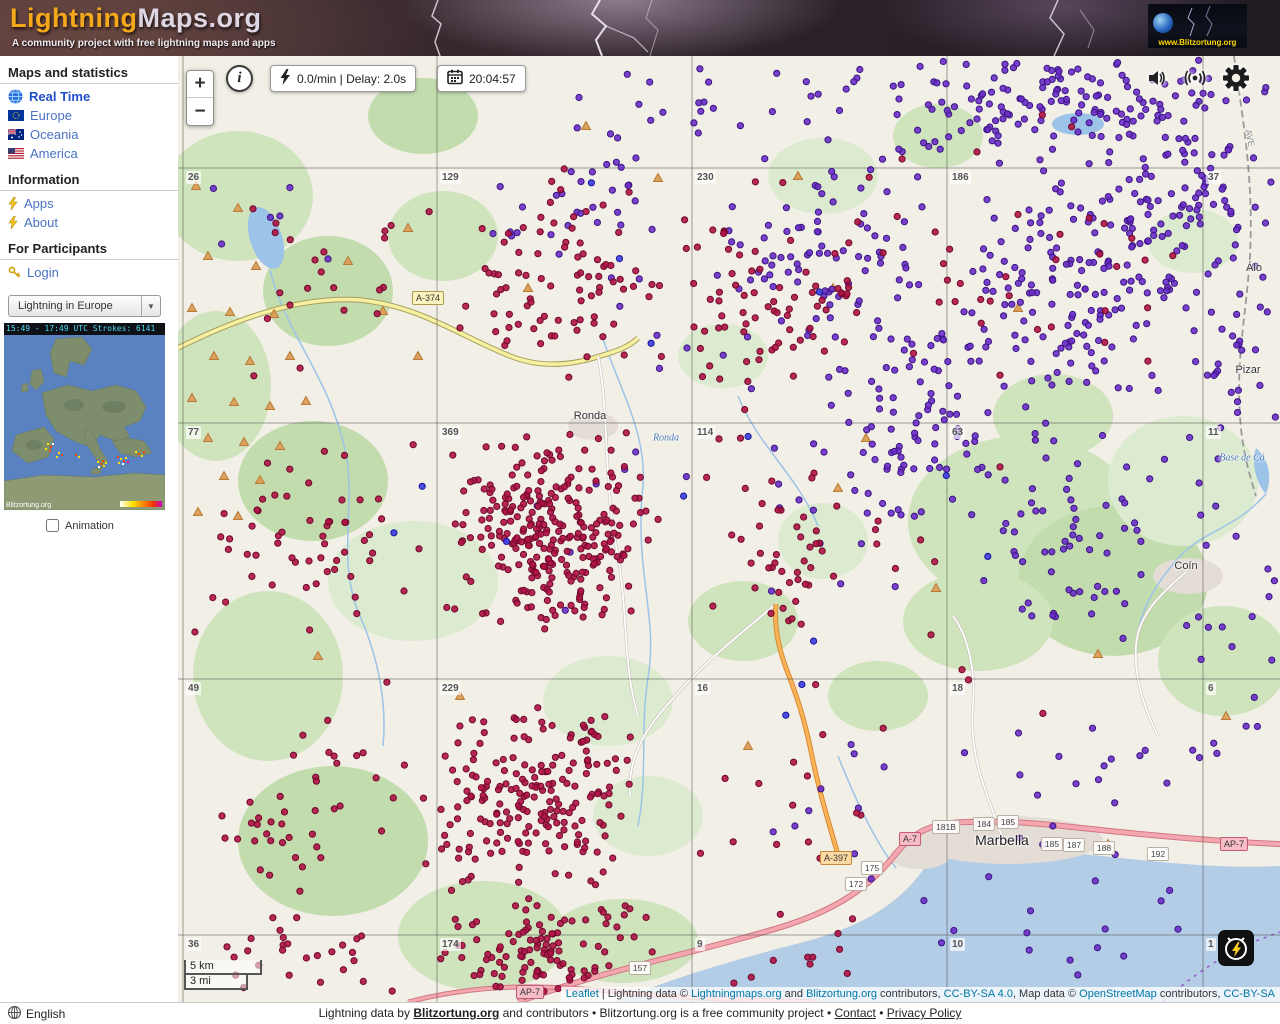 The width and height of the screenshot is (1280, 1024). I want to click on grid-cell-count: 10, so click(958, 944).